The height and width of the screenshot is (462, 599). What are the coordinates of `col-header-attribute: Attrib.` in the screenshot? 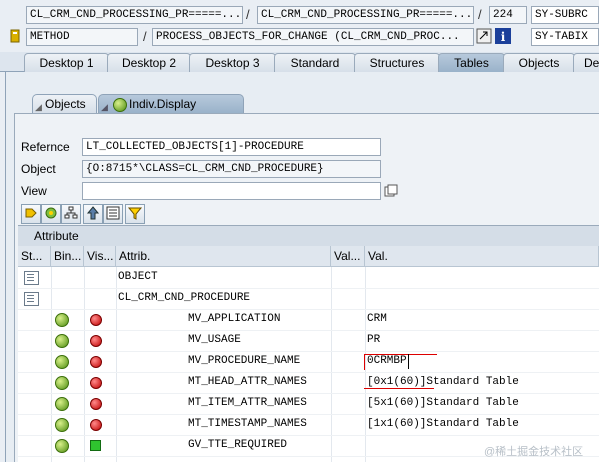 It's located at (223, 256).